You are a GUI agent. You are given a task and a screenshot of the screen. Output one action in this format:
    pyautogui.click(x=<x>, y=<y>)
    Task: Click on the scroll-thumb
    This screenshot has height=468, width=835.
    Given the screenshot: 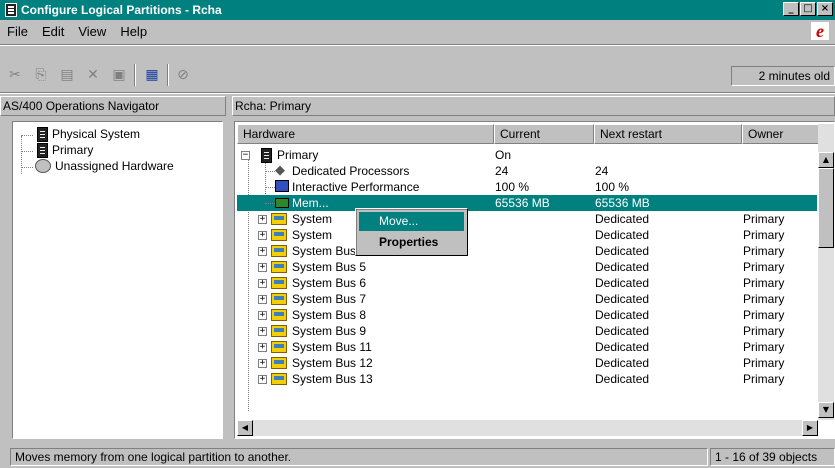 What is the action you would take?
    pyautogui.click(x=826, y=208)
    